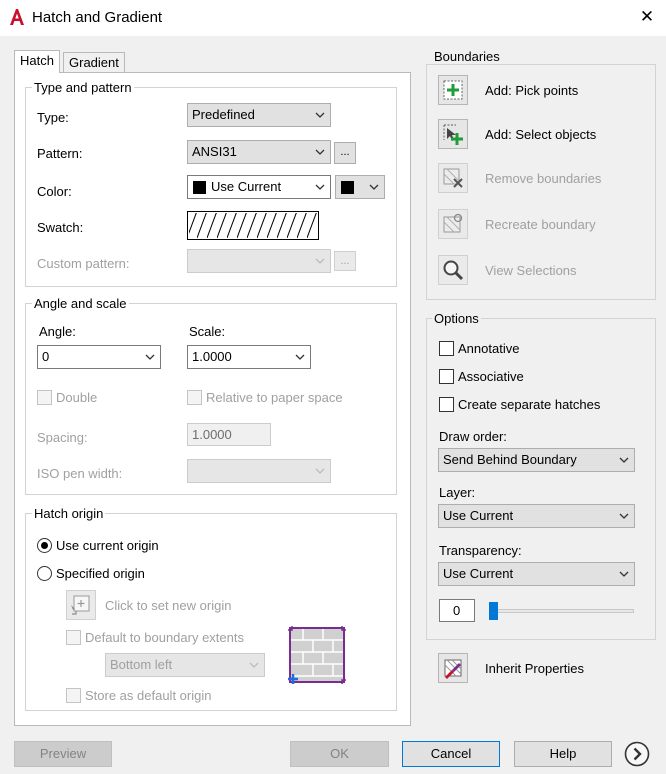 The height and width of the screenshot is (774, 666). Describe the element at coordinates (489, 348) in the screenshot. I see `annotative-label: Annotative` at that location.